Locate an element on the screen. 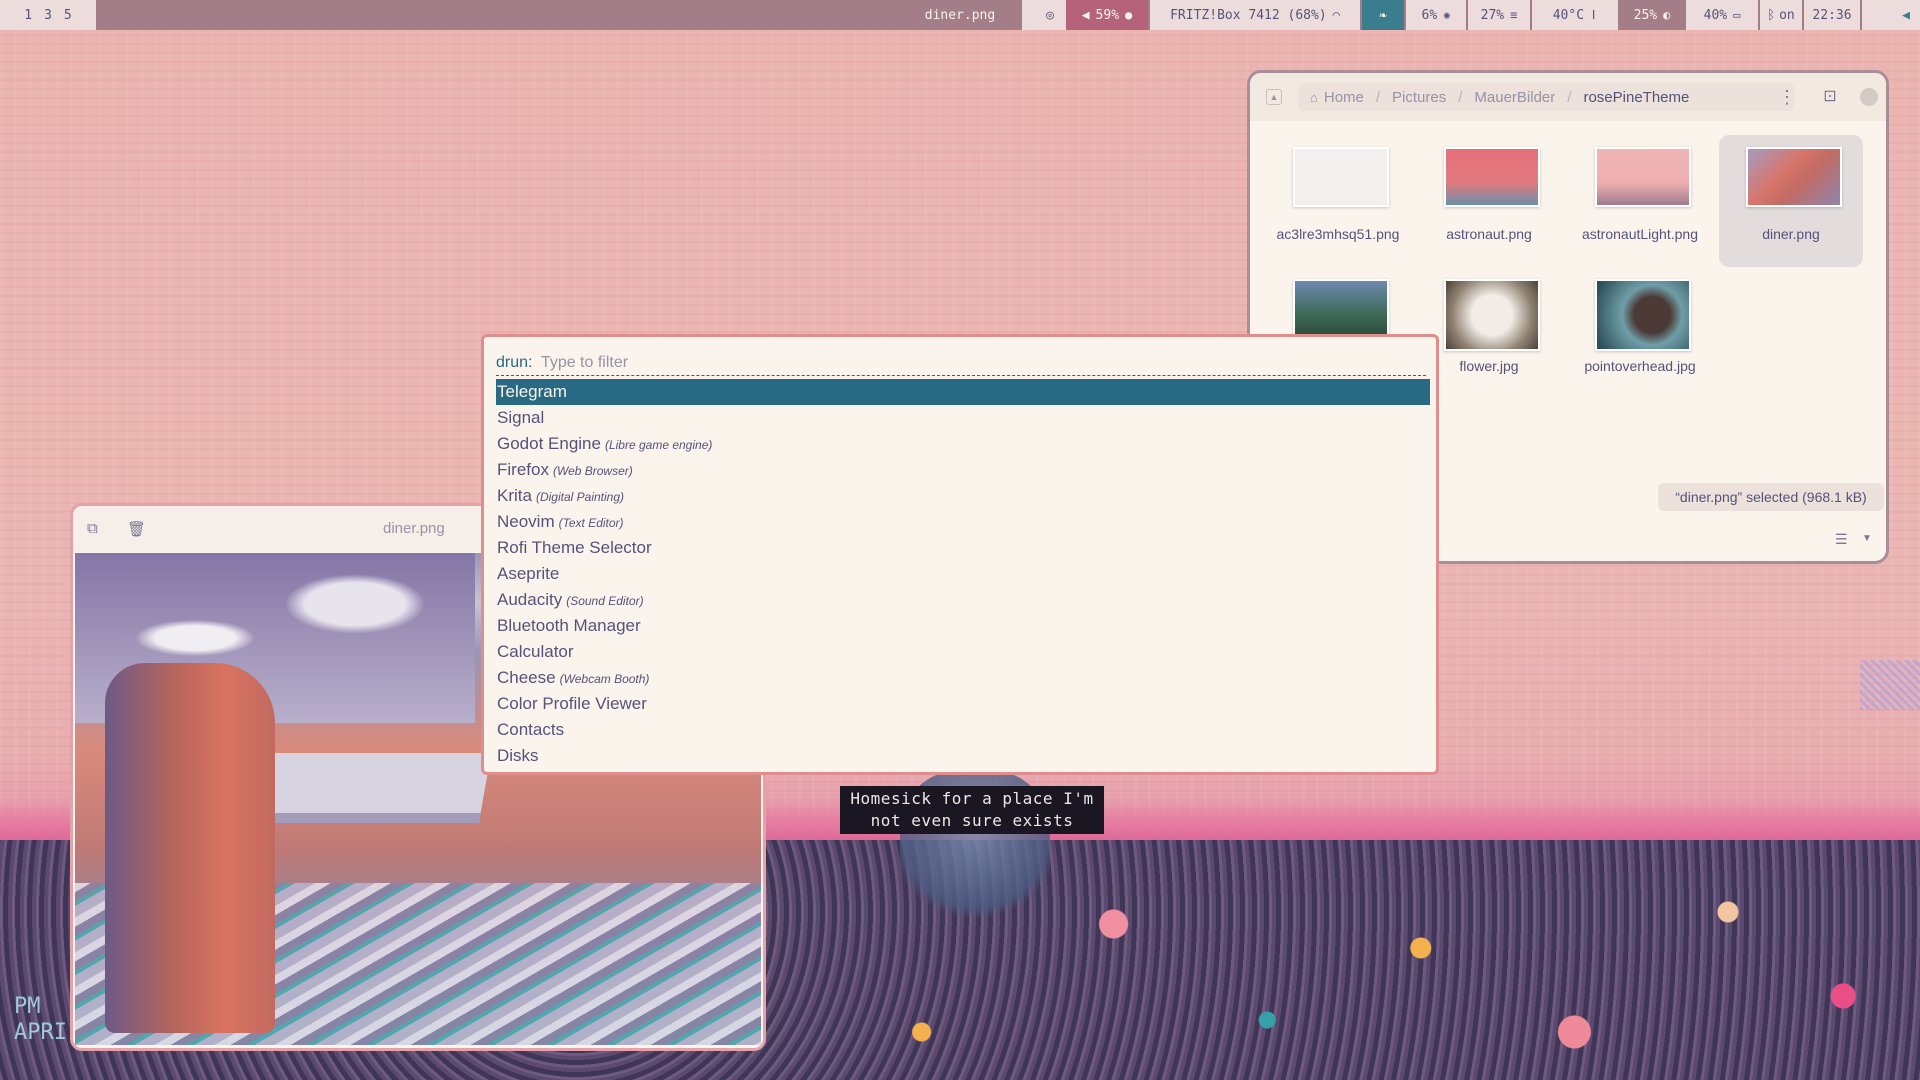  launcher-item-firefox: Firefox (Web Browser) is located at coordinates (963, 470).